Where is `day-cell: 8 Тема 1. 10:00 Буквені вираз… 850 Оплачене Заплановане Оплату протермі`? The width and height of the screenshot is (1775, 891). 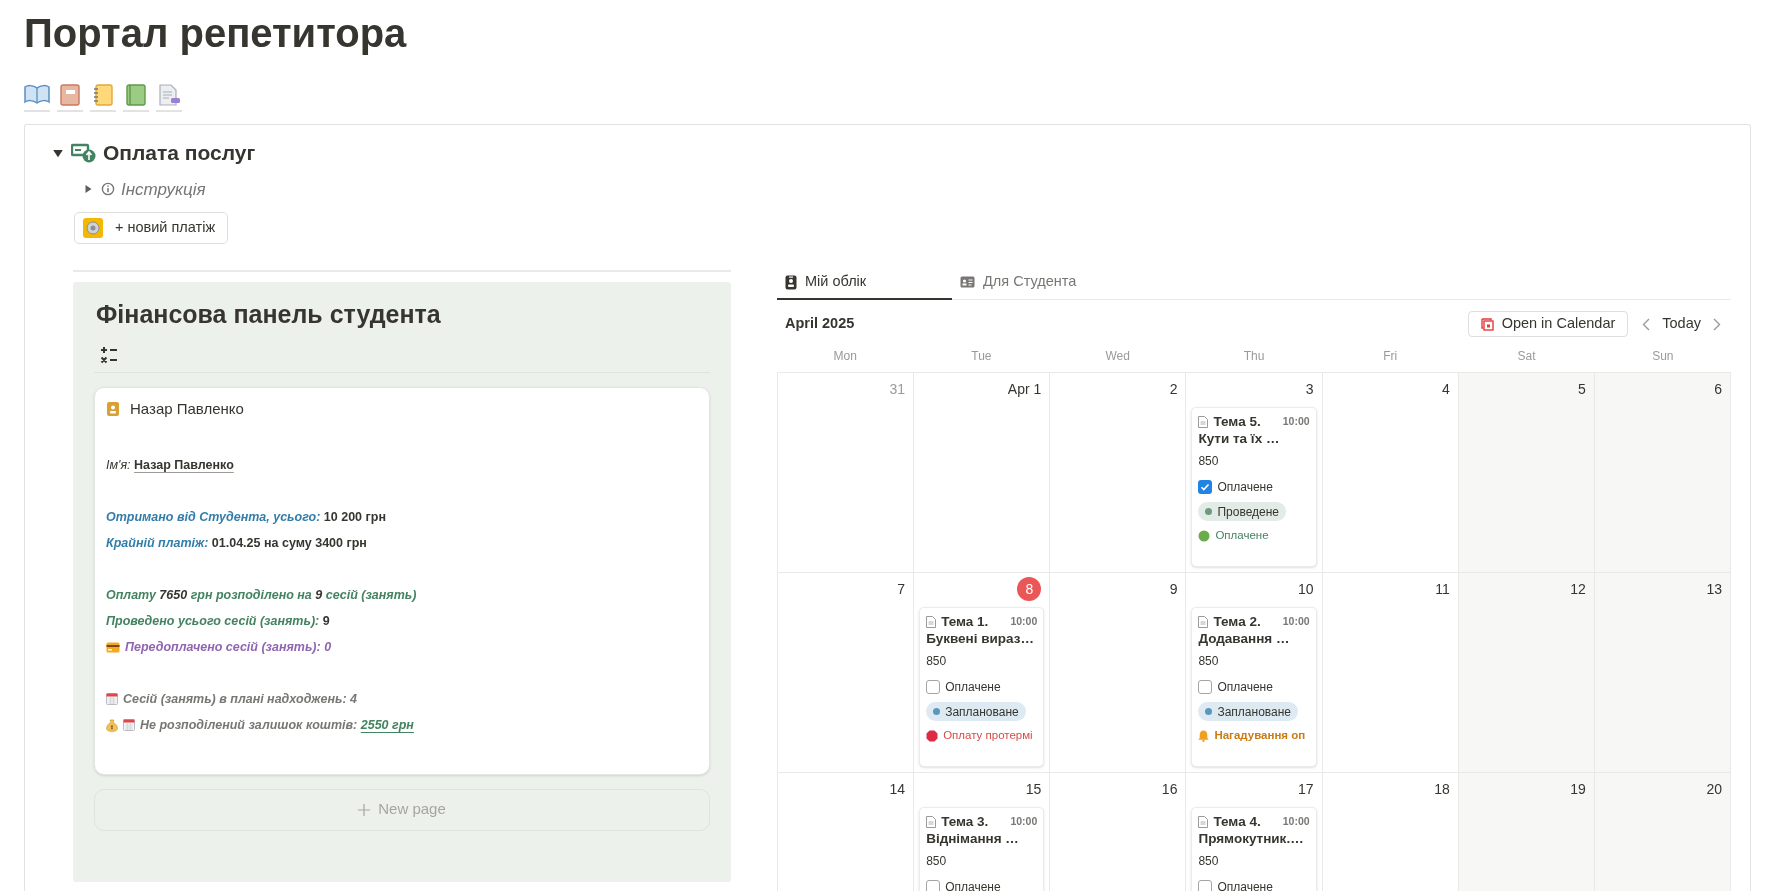
day-cell: 8 Тема 1. 10:00 Буквені вираз… 850 Оплачене Заплановане Оплату протермі is located at coordinates (982, 673).